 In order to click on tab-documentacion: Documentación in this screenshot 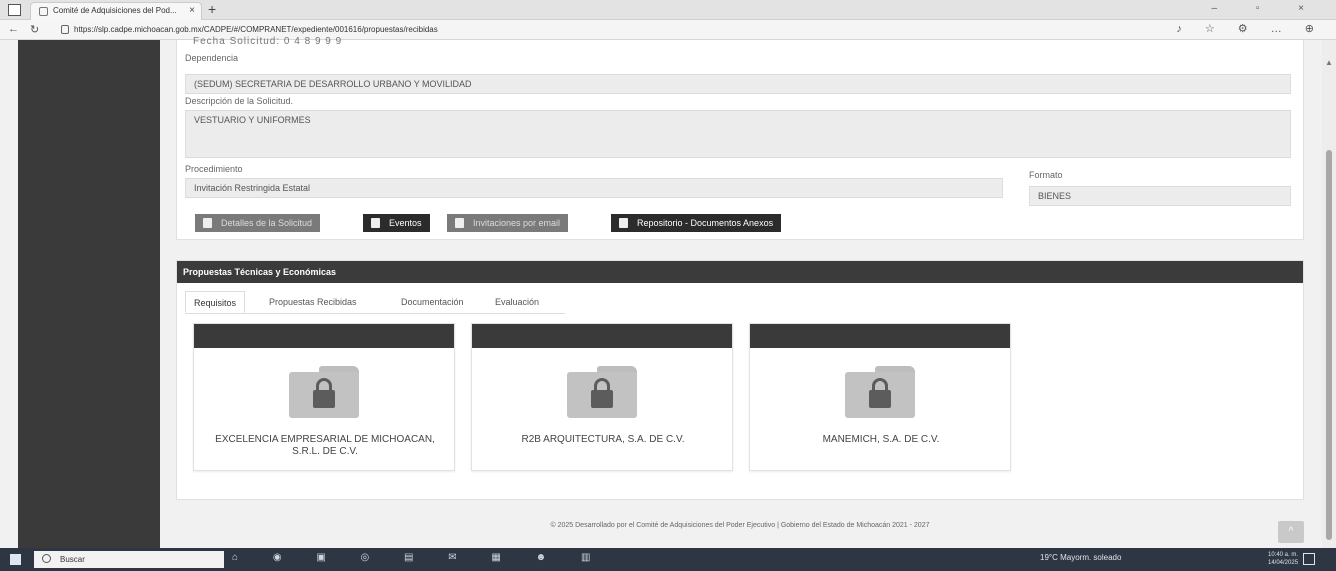, I will do `click(432, 302)`.